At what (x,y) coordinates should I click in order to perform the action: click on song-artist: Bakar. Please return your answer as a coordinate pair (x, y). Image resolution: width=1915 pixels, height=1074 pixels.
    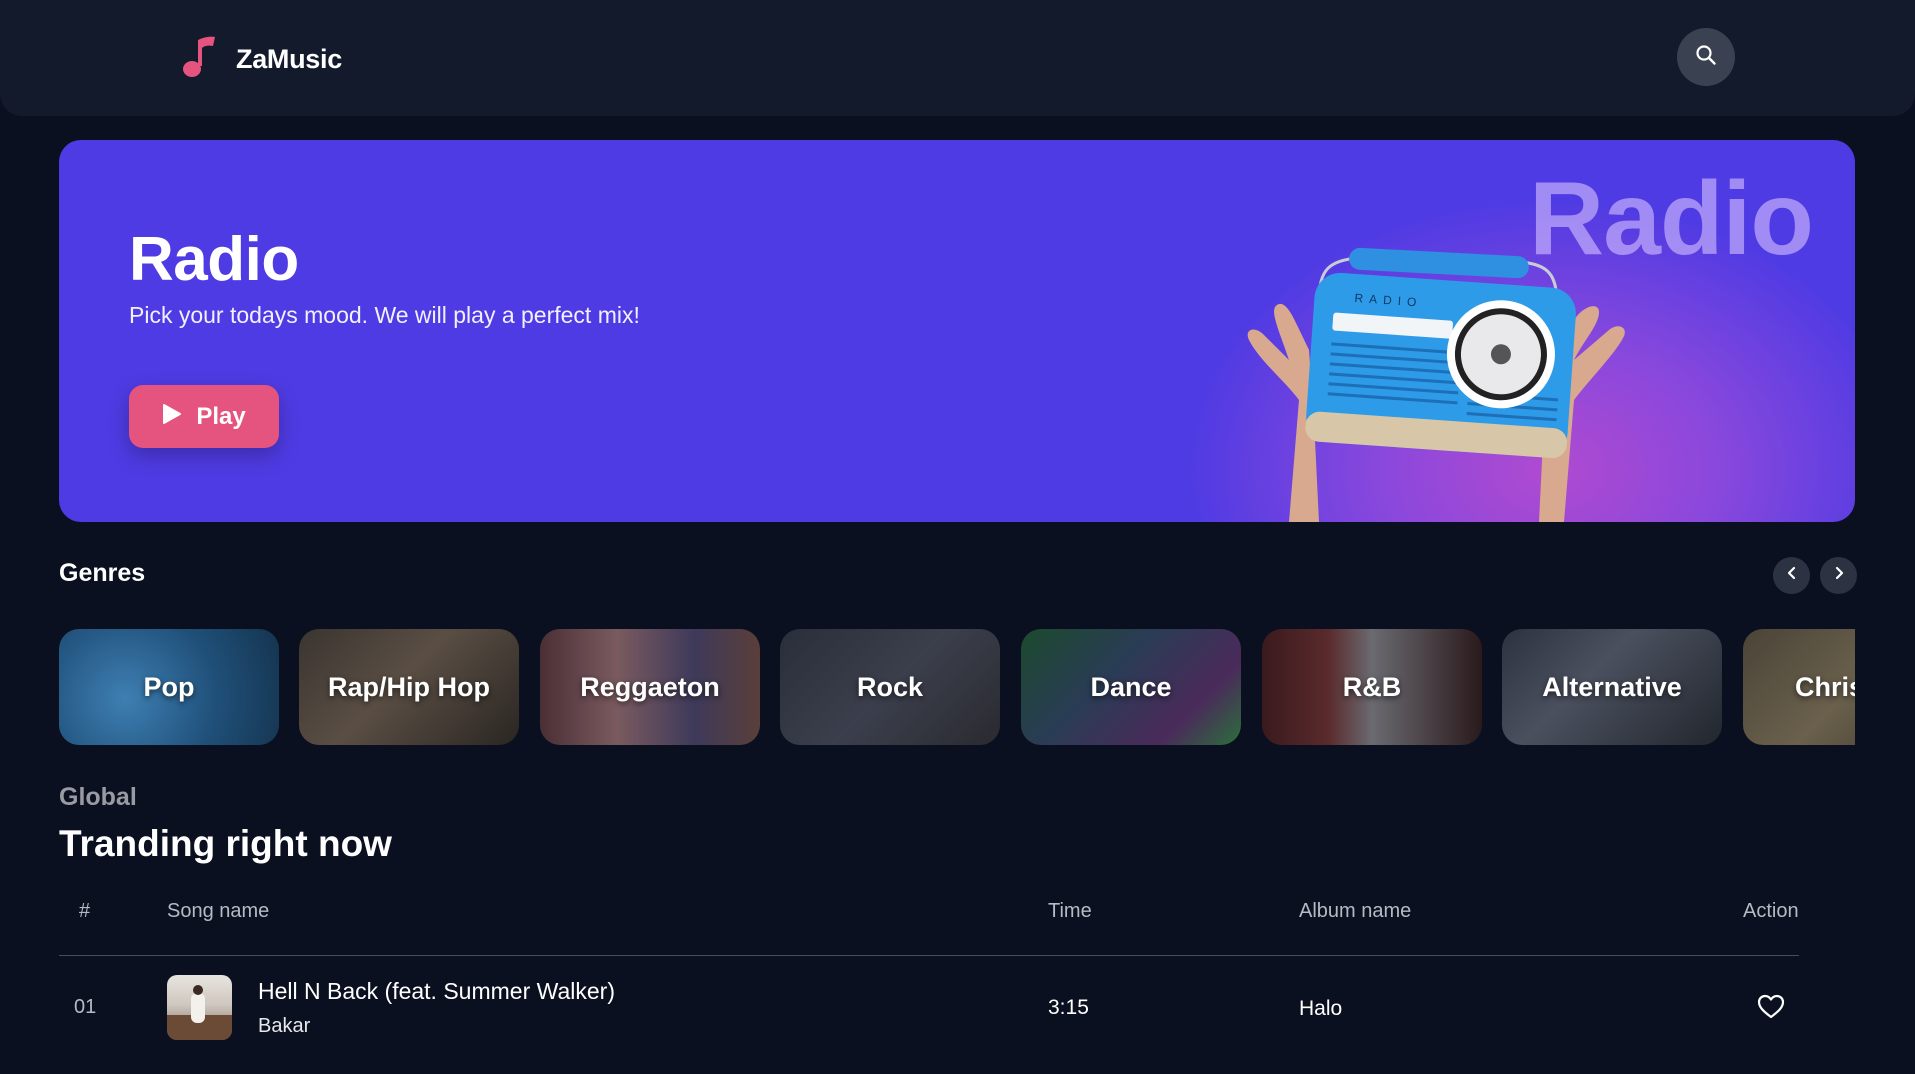
    Looking at the image, I should click on (284, 1026).